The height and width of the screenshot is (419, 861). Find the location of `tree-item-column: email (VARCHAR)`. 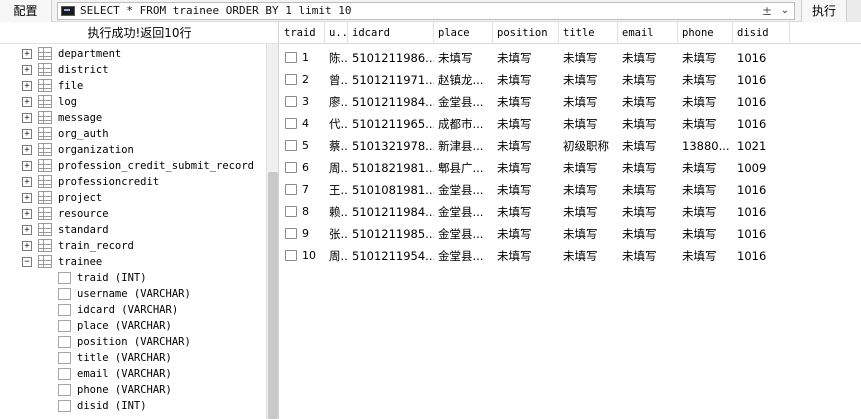

tree-item-column: email (VARCHAR) is located at coordinates (133, 374).